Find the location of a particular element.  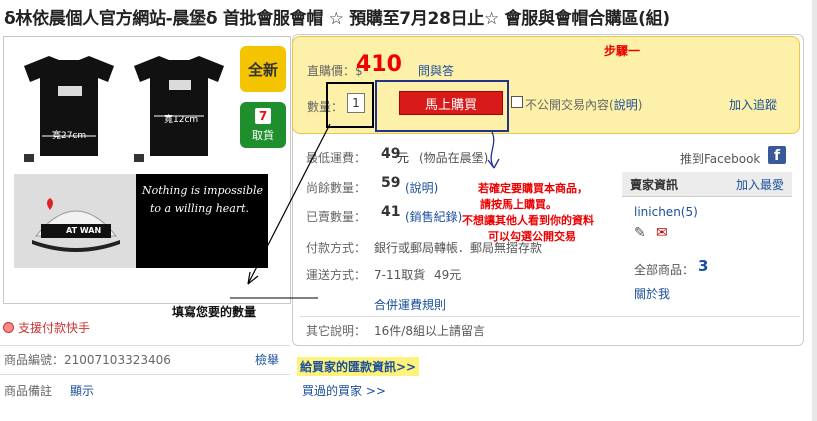

past-buyers-link: 買過的買家 >> is located at coordinates (344, 390).